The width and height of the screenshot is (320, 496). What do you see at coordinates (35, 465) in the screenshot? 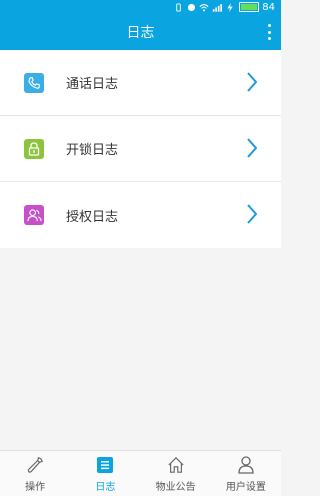
I see `wrench-icon` at bounding box center [35, 465].